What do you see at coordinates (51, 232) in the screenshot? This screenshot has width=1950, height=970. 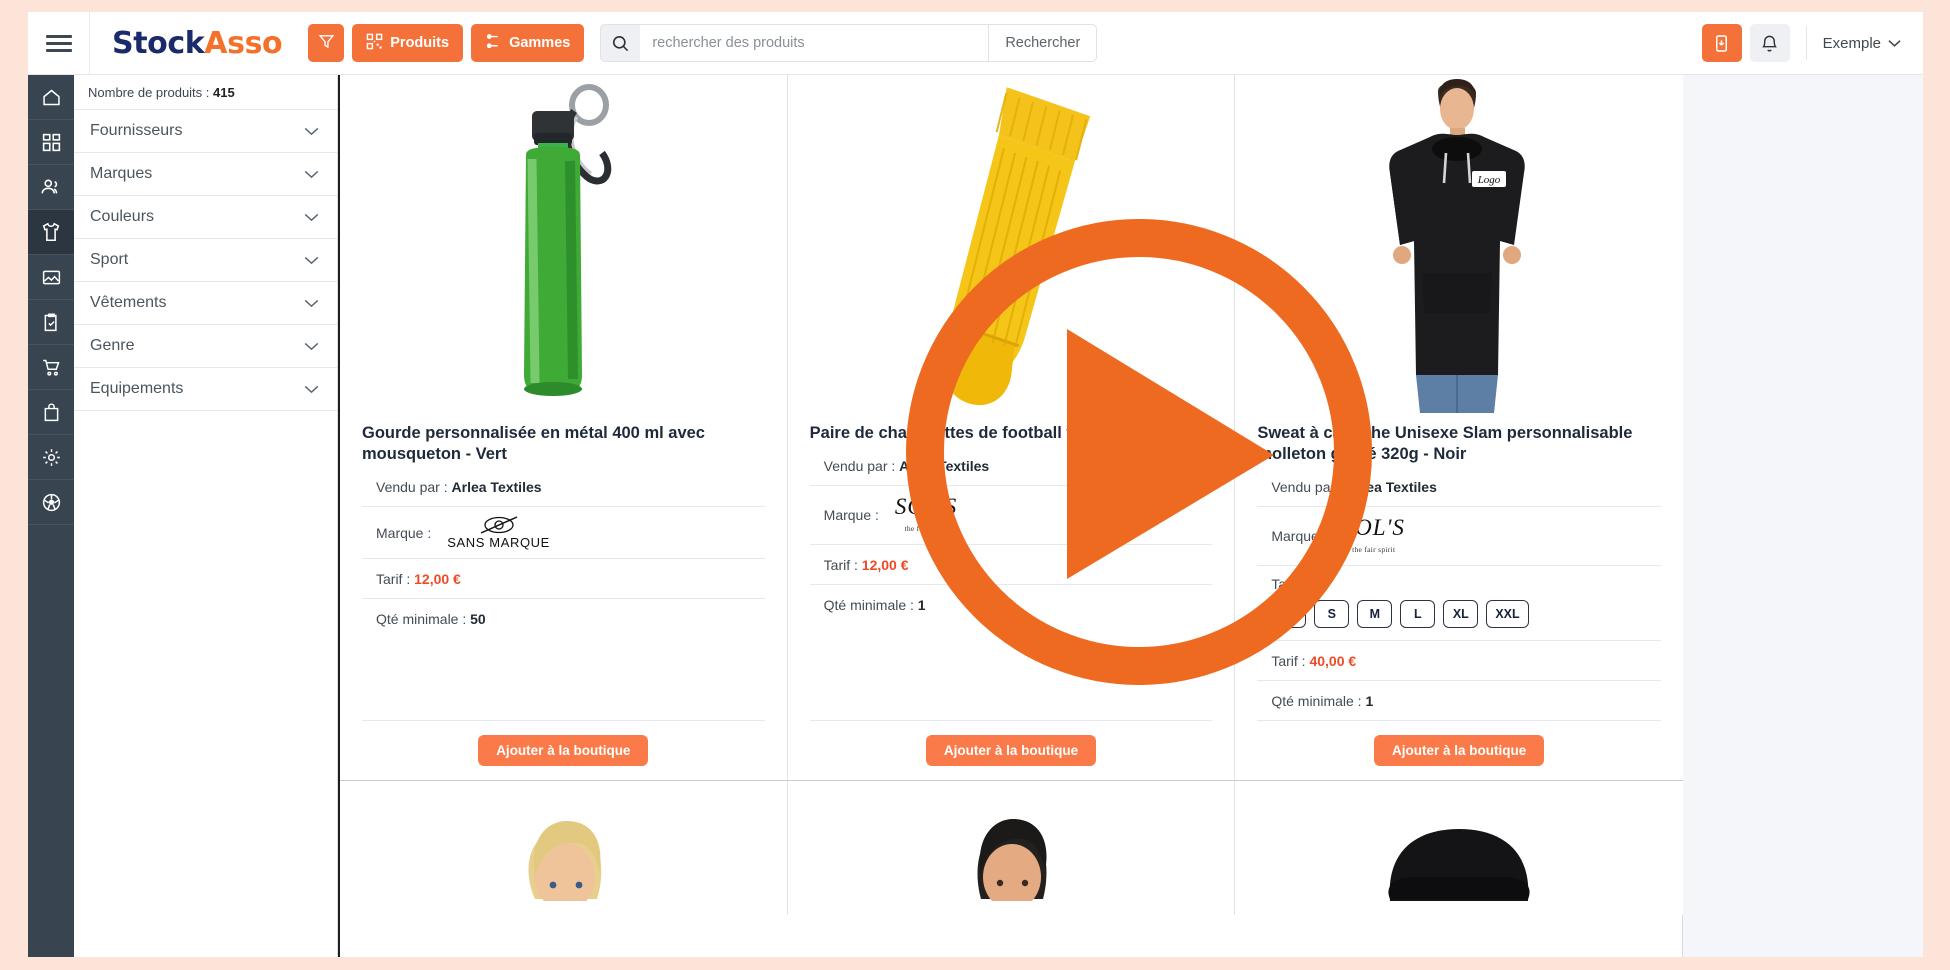 I see `sidebar-item-products` at bounding box center [51, 232].